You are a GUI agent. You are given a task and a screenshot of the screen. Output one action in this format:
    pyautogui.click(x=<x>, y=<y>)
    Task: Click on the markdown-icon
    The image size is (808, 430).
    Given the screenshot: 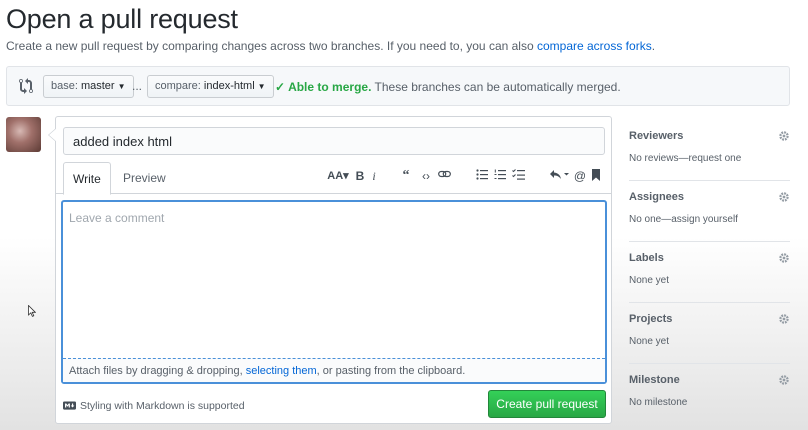 What is the action you would take?
    pyautogui.click(x=69, y=405)
    